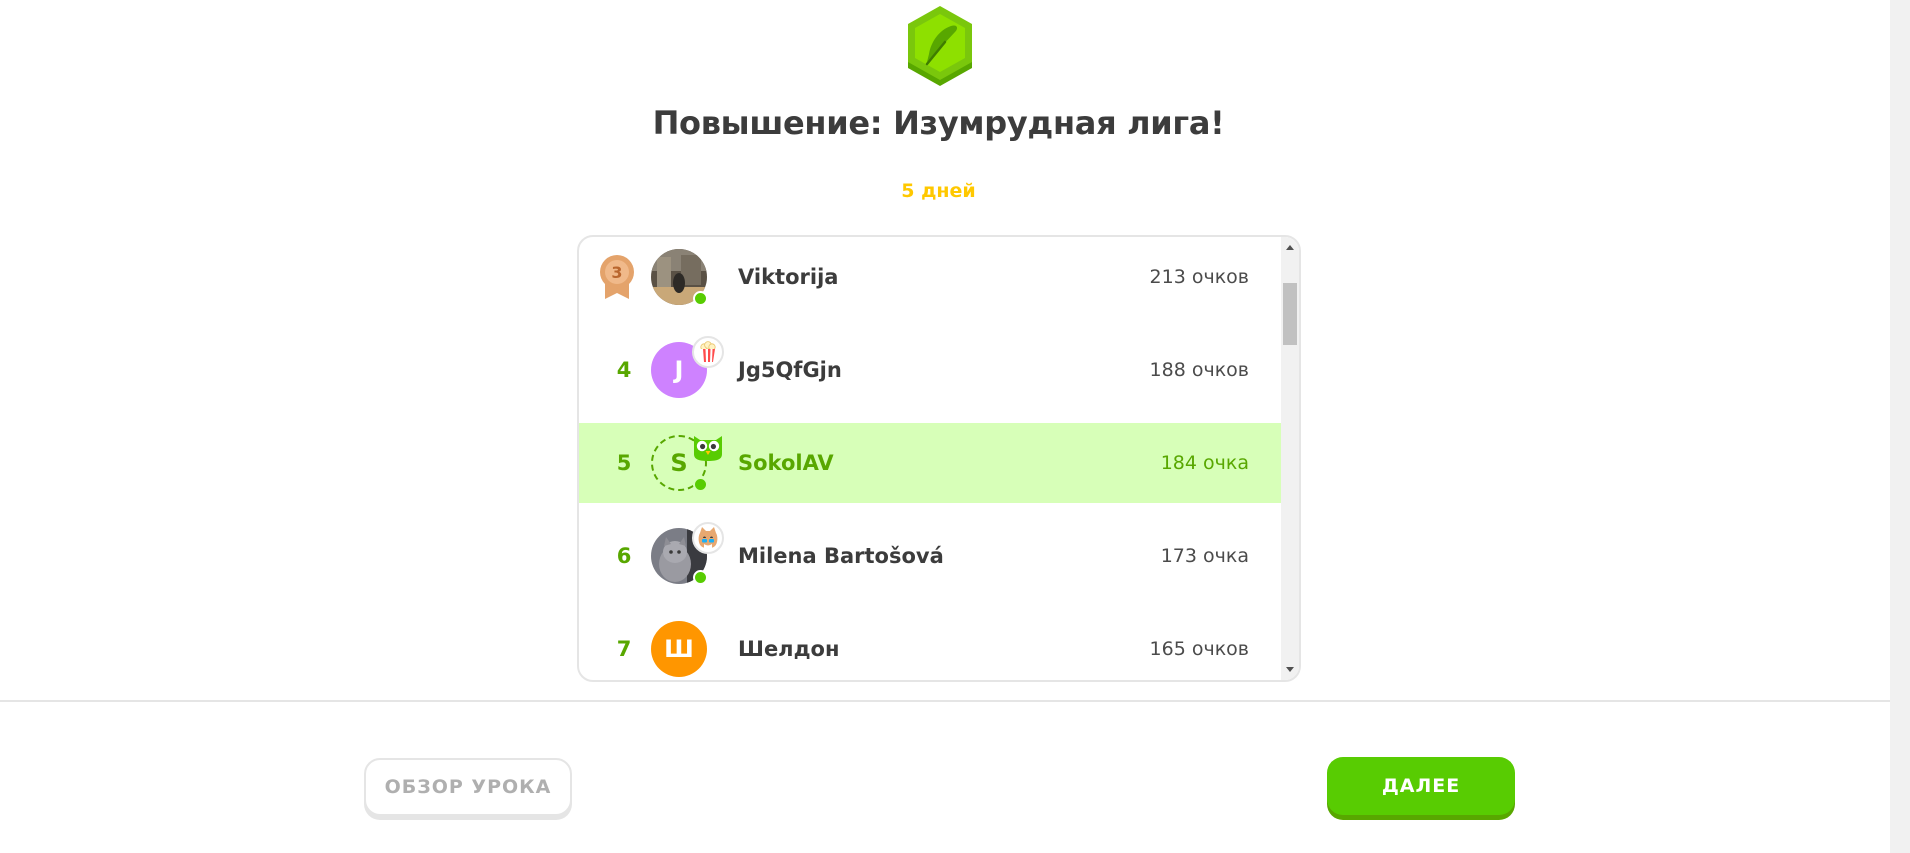 The height and width of the screenshot is (853, 1910). What do you see at coordinates (1290, 458) in the screenshot?
I see `leaderboard-scrollbar` at bounding box center [1290, 458].